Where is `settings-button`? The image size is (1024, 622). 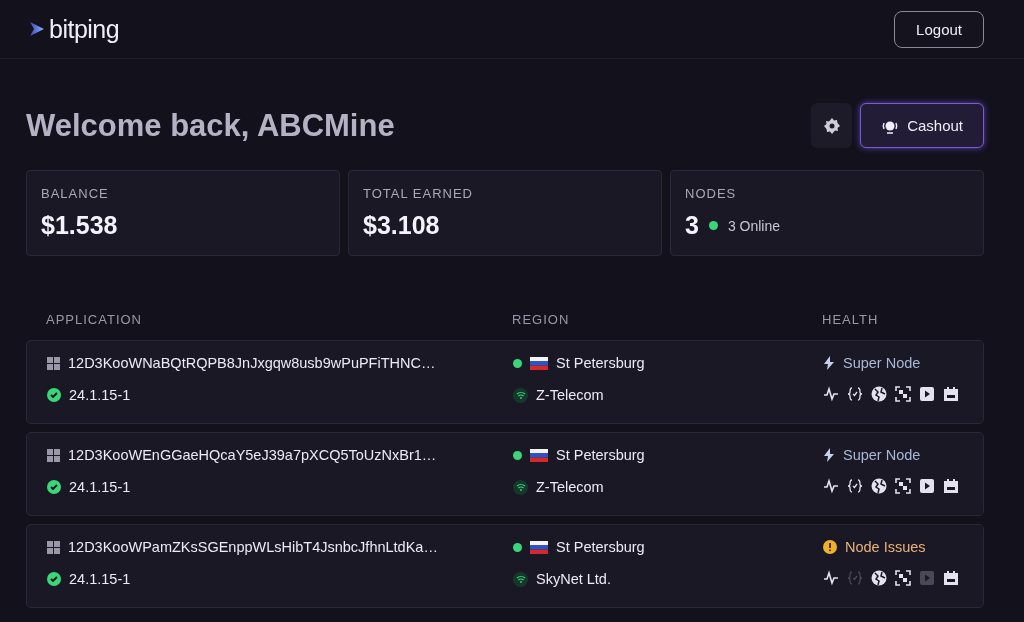 settings-button is located at coordinates (832, 125).